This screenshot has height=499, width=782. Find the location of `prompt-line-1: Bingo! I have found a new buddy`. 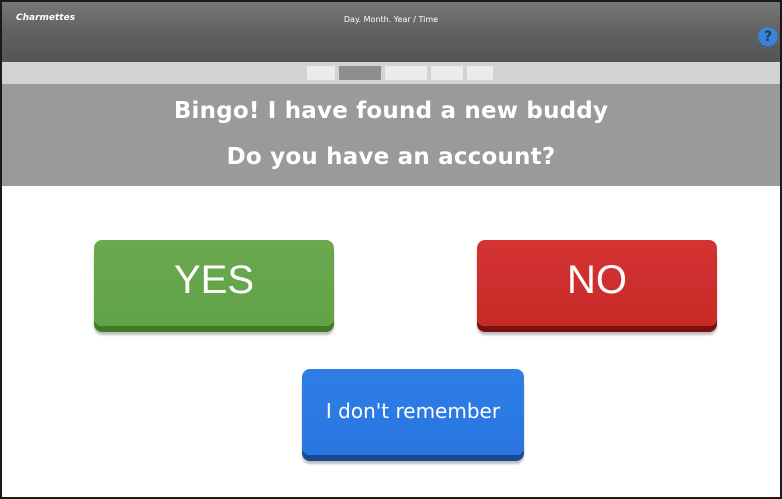

prompt-line-1: Bingo! I have found a new buddy is located at coordinates (391, 111).